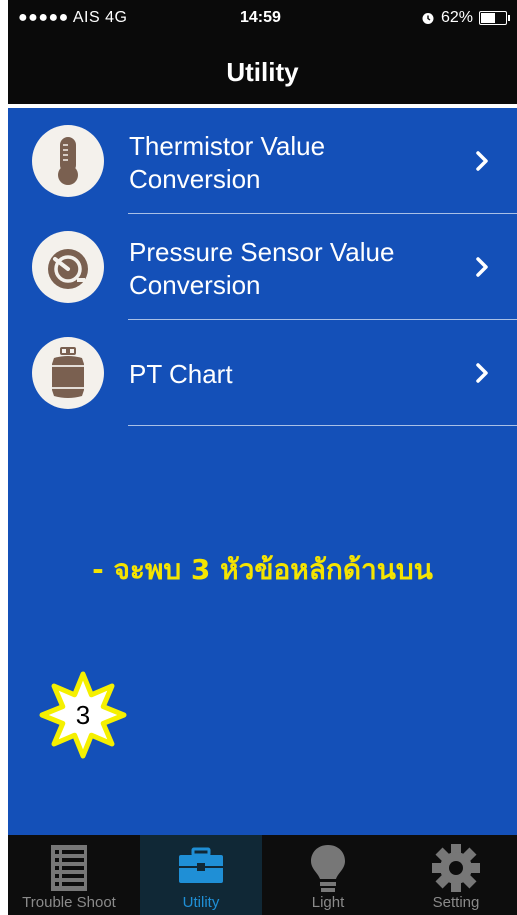  I want to click on annotation-caption: - จะพบ 3 หัวข้อหลักด้านบน, so click(262, 569).